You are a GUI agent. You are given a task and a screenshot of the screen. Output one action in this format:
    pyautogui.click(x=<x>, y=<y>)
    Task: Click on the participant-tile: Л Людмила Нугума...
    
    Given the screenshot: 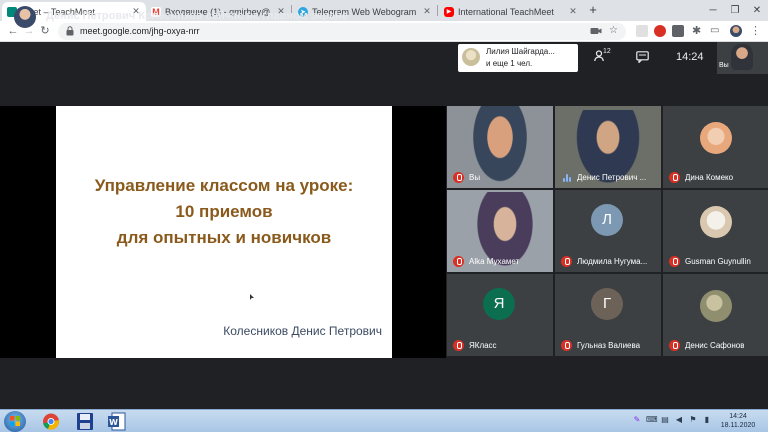 What is the action you would take?
    pyautogui.click(x=608, y=231)
    